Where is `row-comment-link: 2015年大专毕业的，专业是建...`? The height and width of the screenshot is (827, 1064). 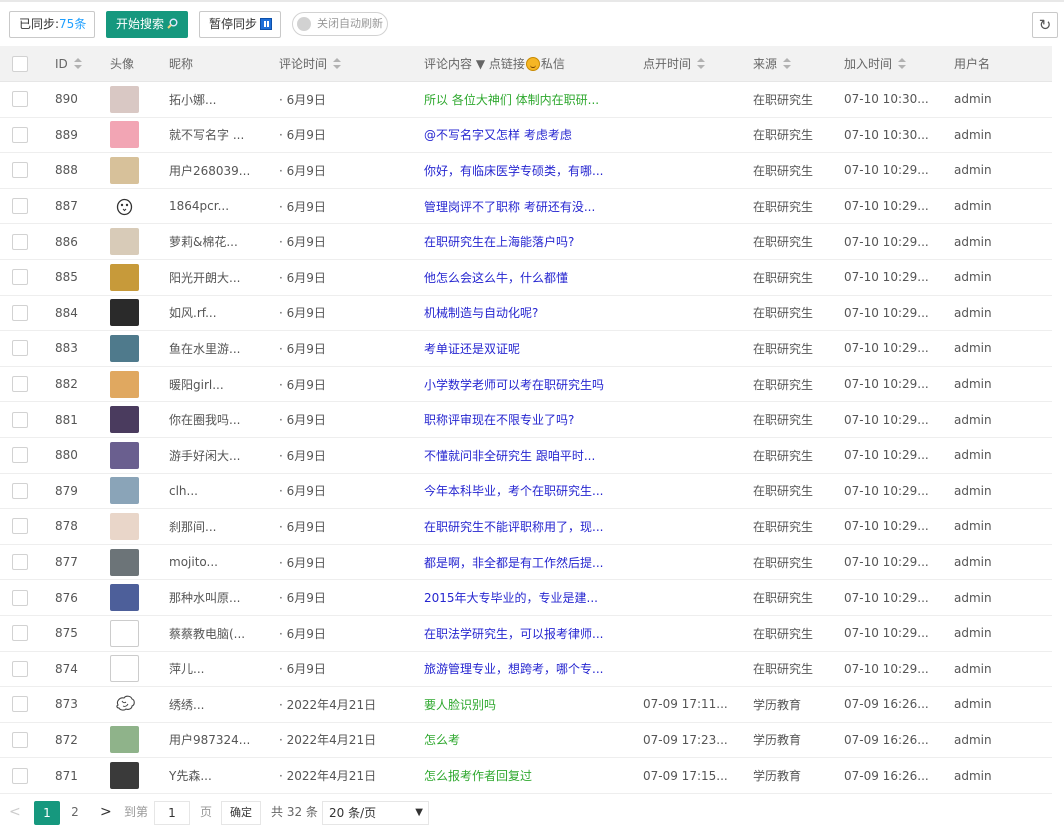 row-comment-link: 2015年大专毕业的，专业是建... is located at coordinates (529, 597).